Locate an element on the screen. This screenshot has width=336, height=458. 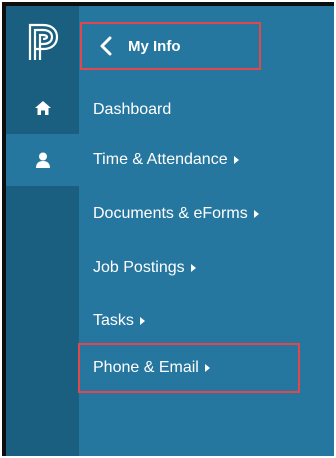
nav-my-info is located at coordinates (42, 160).